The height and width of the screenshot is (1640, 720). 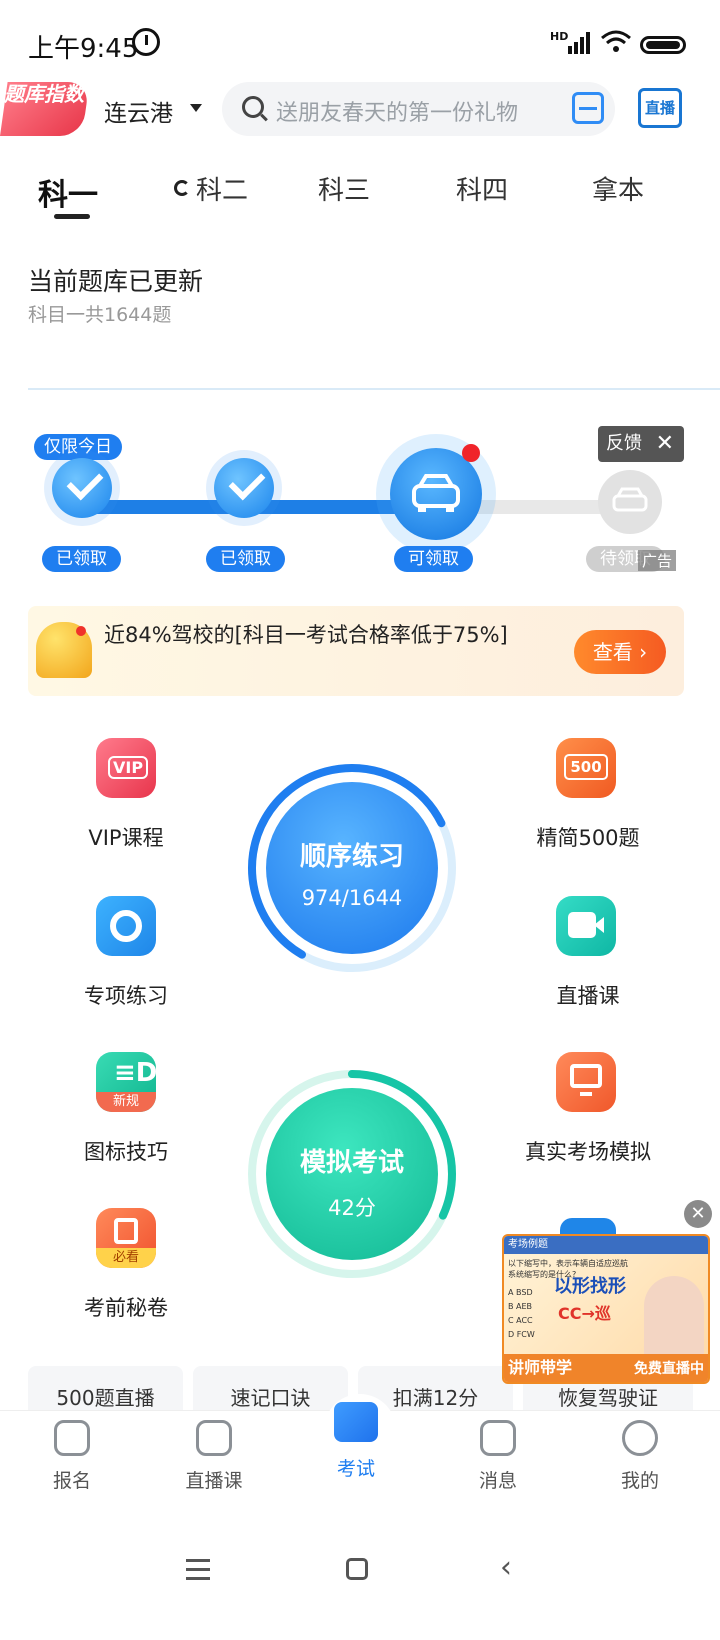 What do you see at coordinates (698, 1214) in the screenshot?
I see `close-video-icon: ✕` at bounding box center [698, 1214].